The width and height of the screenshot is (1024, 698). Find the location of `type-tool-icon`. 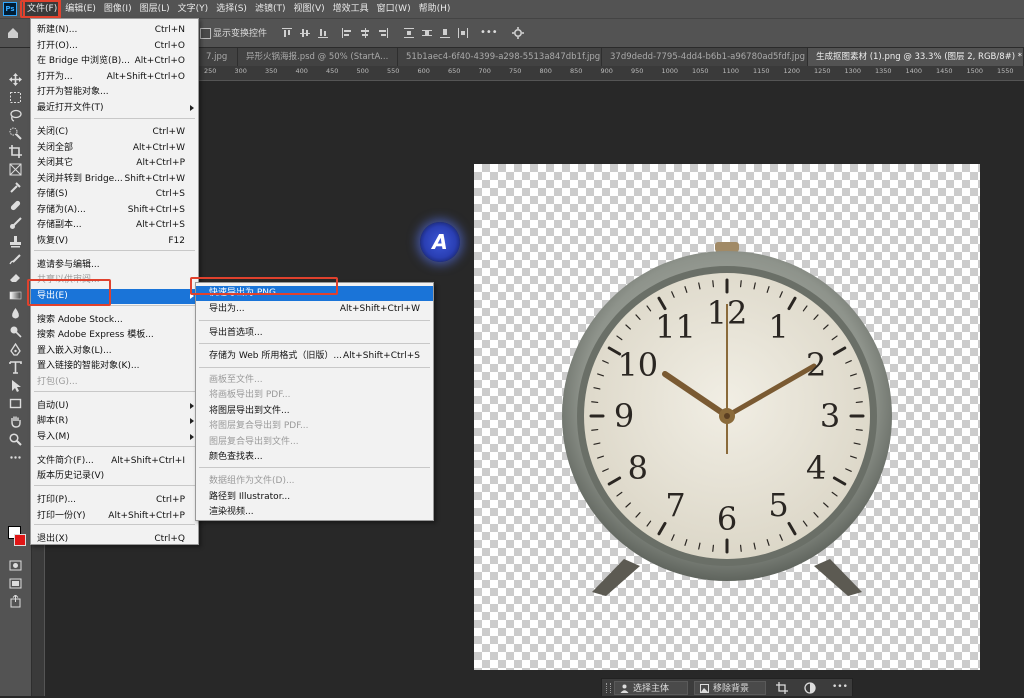

type-tool-icon is located at coordinates (15, 367).